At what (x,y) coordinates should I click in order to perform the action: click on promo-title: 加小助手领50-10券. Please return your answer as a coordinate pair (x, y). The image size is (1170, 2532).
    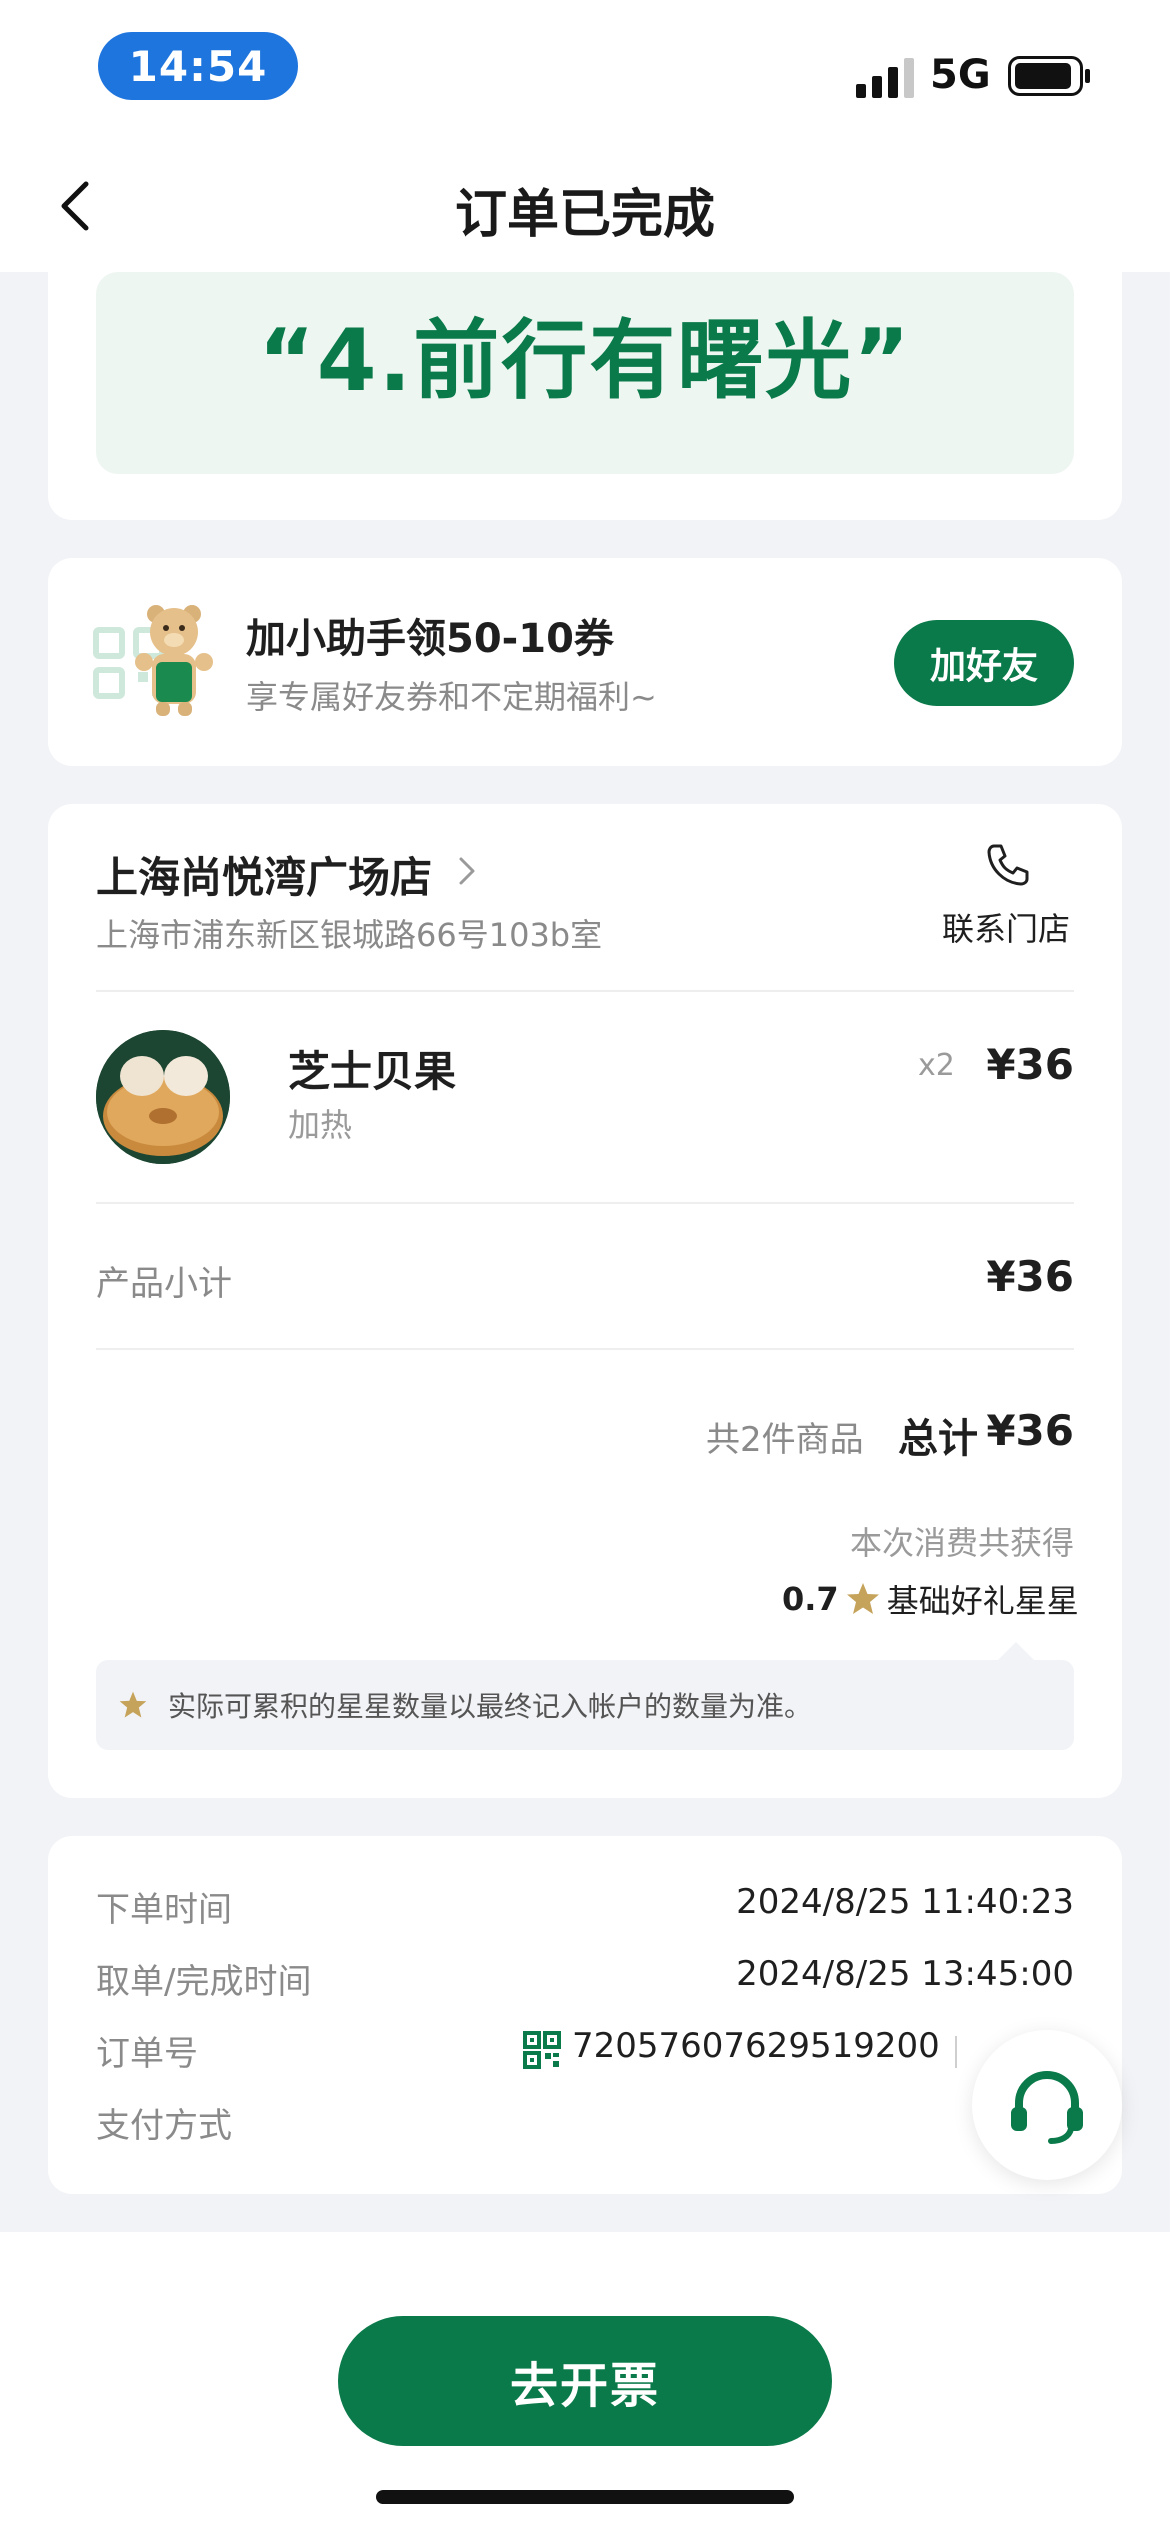
    Looking at the image, I should click on (430, 639).